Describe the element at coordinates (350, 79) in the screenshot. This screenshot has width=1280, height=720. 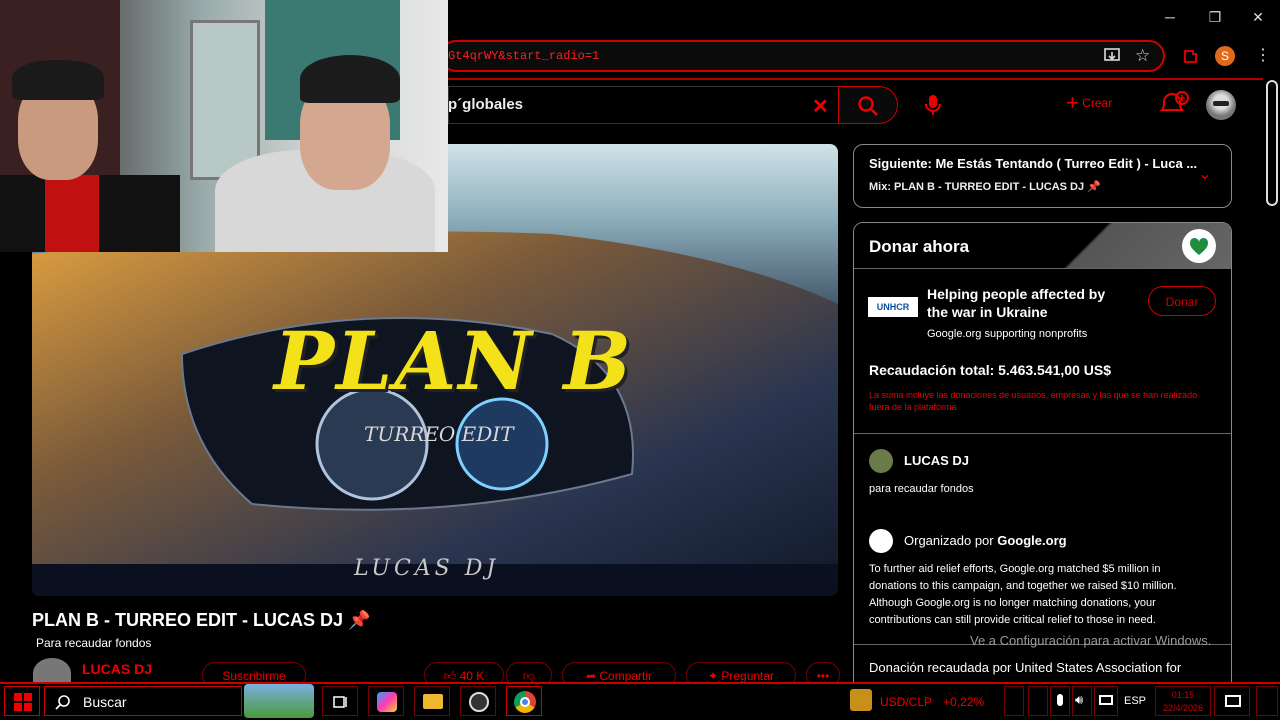
I see `person-right-hair` at that location.